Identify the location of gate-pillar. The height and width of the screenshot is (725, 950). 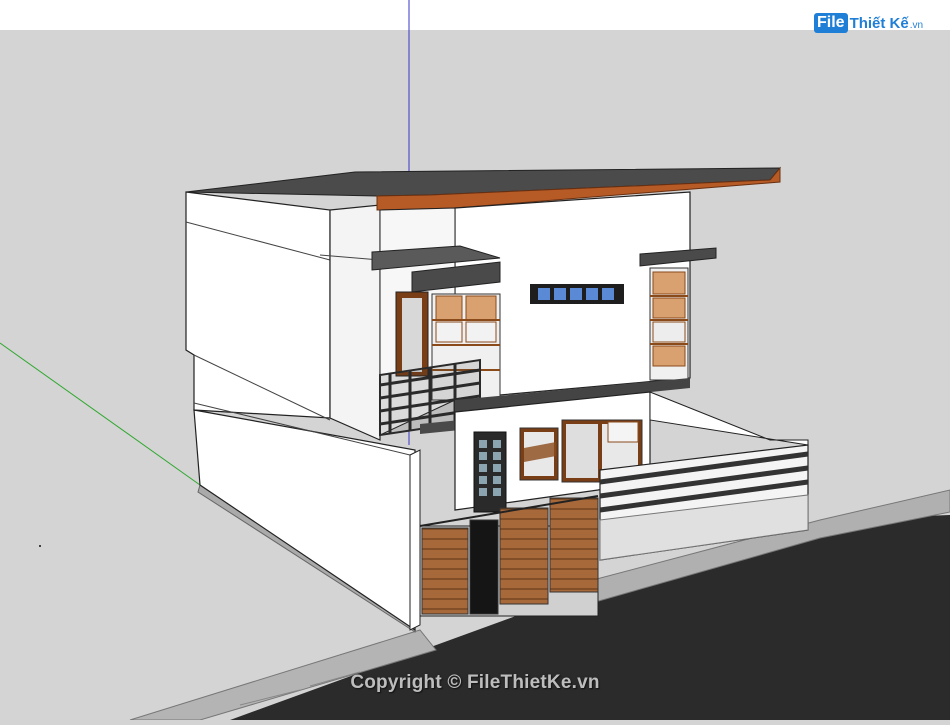
(415, 540).